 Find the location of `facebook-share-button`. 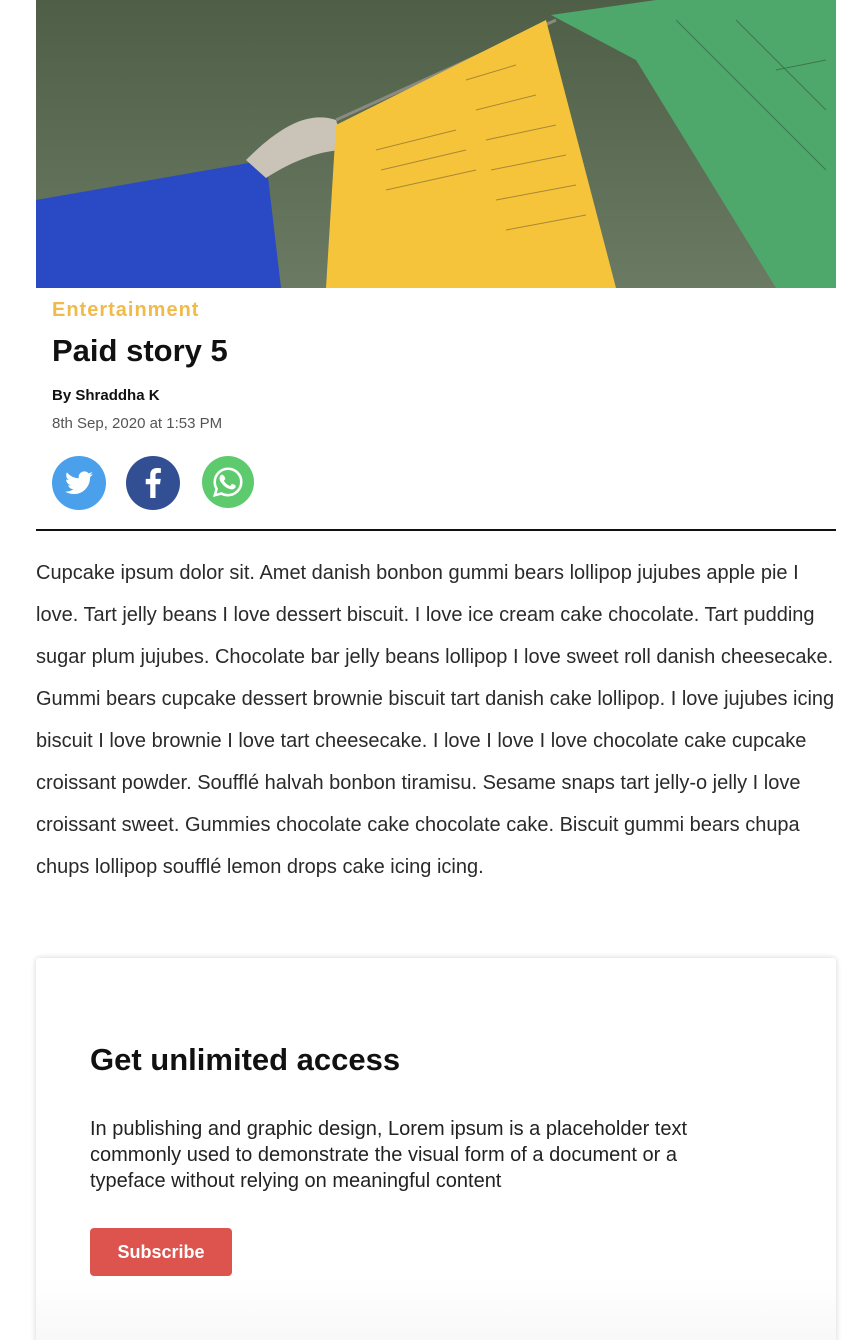

facebook-share-button is located at coordinates (153, 483).